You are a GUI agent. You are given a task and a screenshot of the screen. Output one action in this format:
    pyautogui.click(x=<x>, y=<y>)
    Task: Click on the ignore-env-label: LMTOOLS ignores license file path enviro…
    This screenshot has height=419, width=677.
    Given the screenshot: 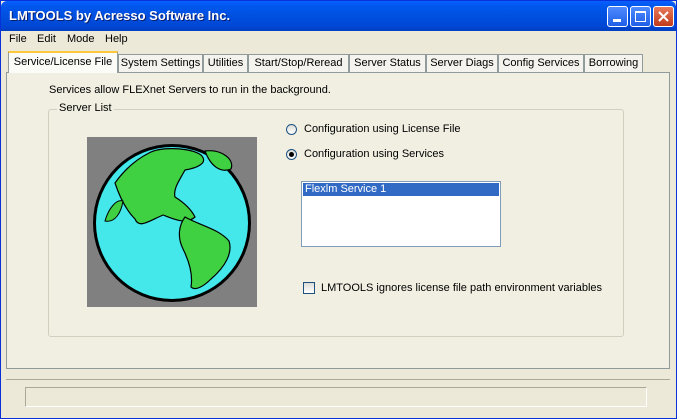 What is the action you would take?
    pyautogui.click(x=461, y=288)
    